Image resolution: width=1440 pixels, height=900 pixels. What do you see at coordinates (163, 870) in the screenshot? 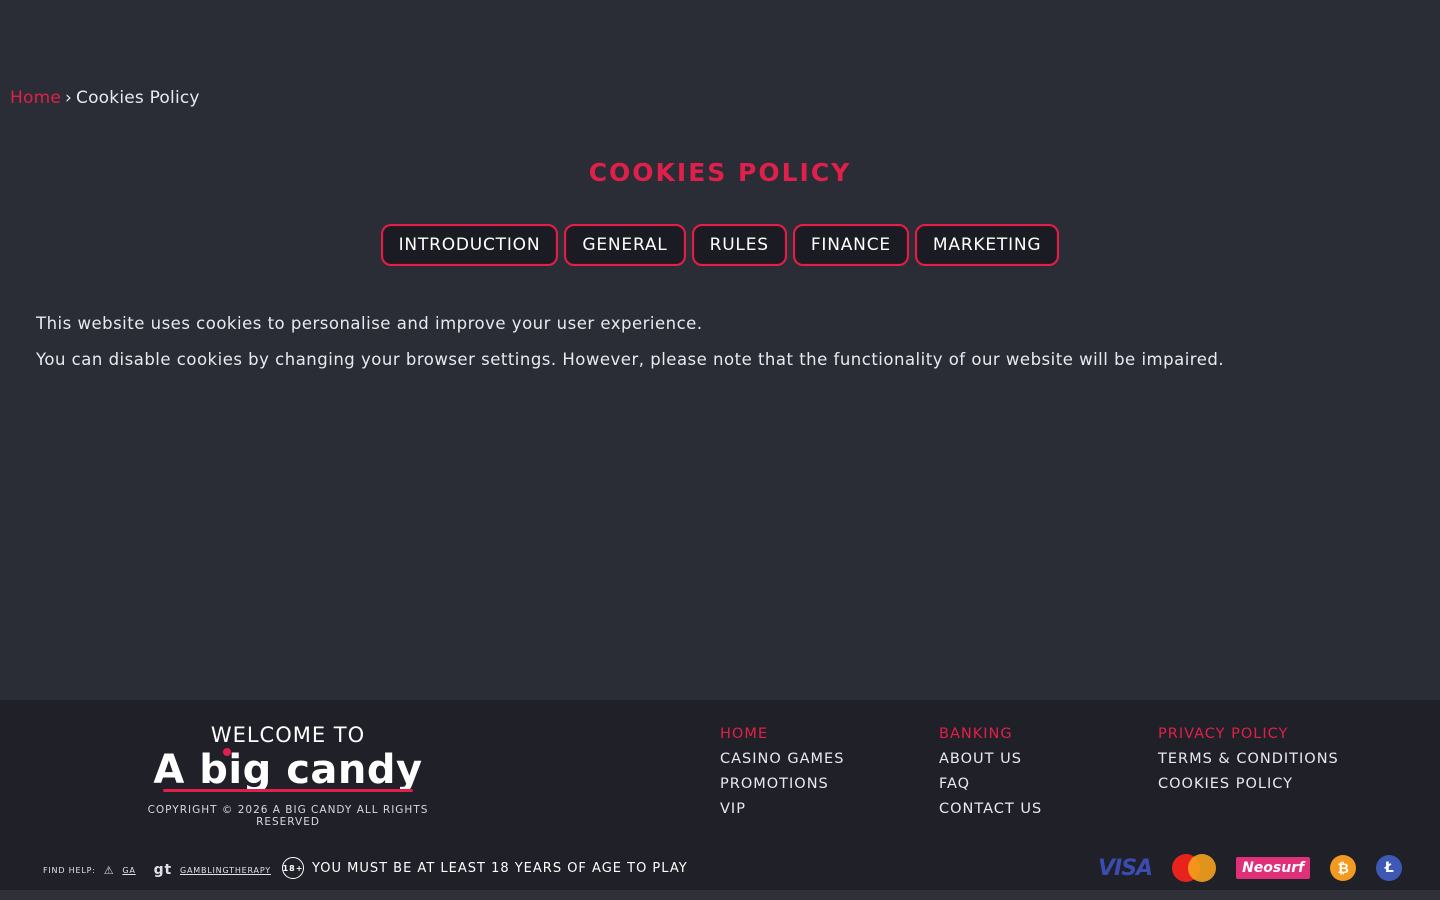
I see `gambling-therapy-icon: gt` at bounding box center [163, 870].